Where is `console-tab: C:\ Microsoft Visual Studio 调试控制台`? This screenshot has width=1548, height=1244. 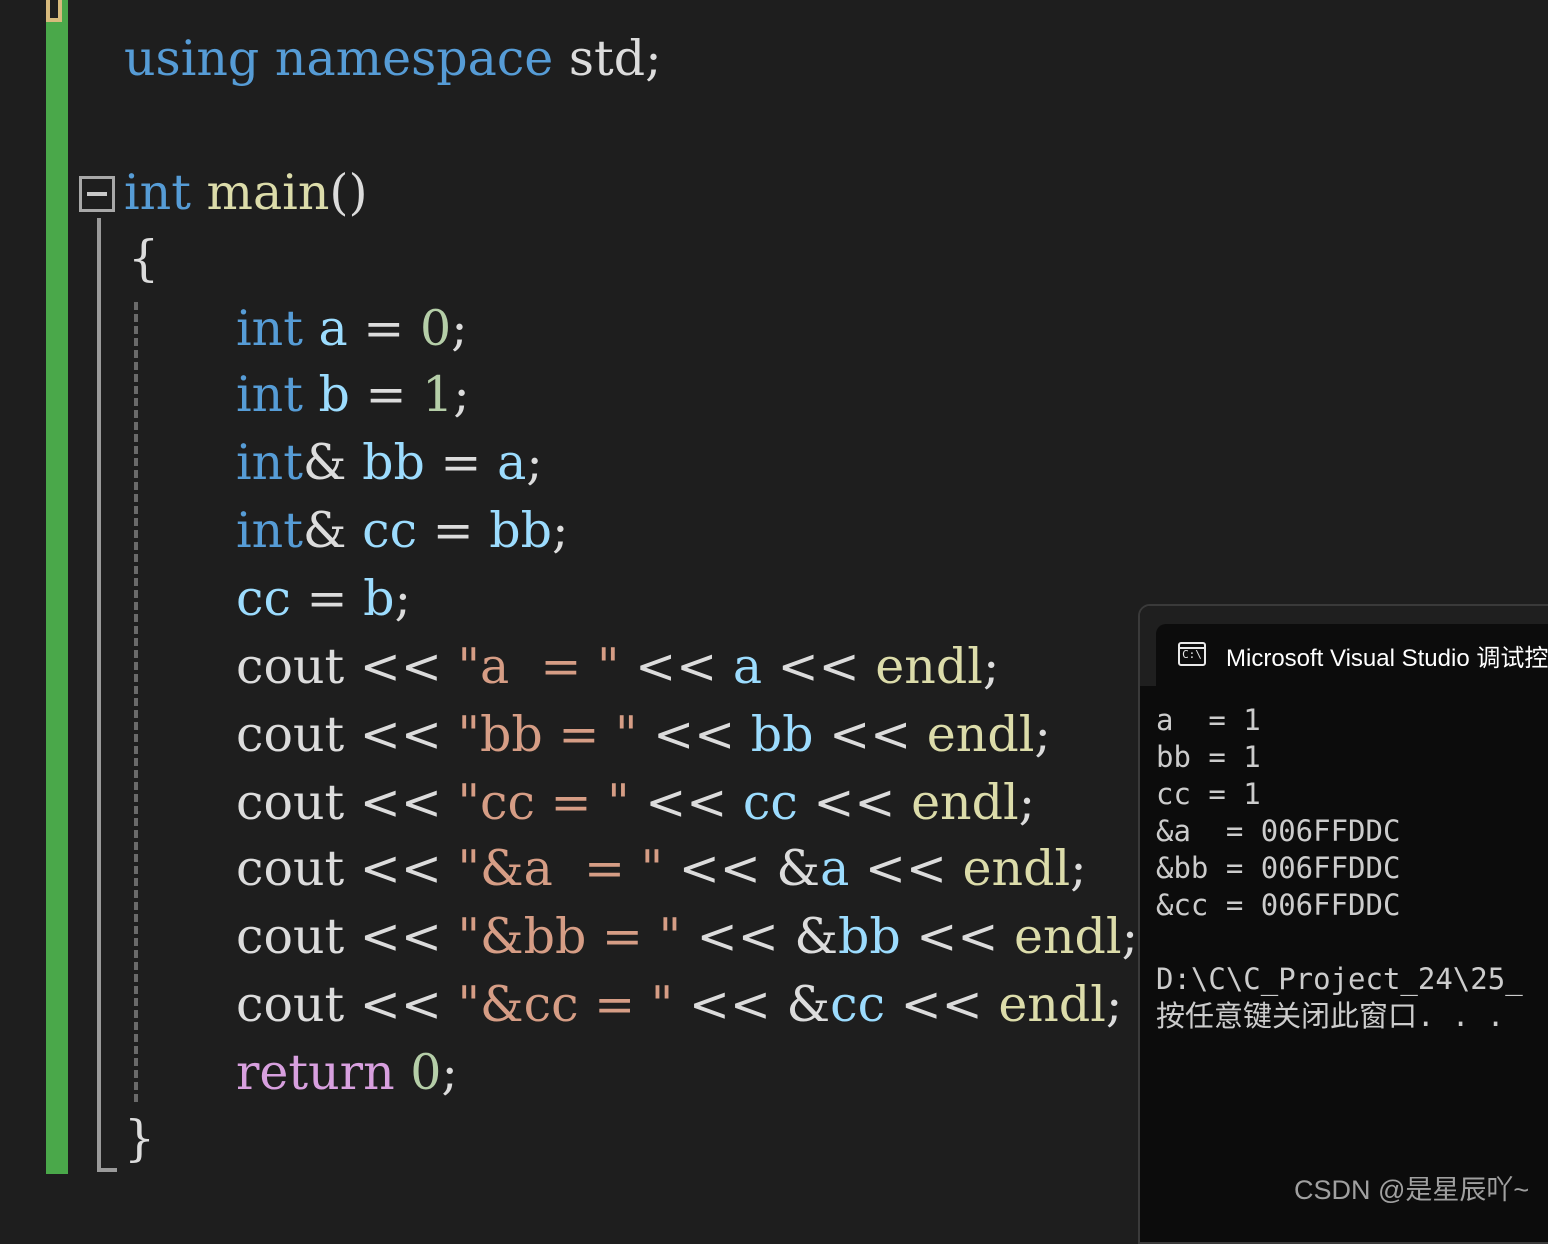
console-tab: C:\ Microsoft Visual Studio 调试控制台 is located at coordinates (1352, 655).